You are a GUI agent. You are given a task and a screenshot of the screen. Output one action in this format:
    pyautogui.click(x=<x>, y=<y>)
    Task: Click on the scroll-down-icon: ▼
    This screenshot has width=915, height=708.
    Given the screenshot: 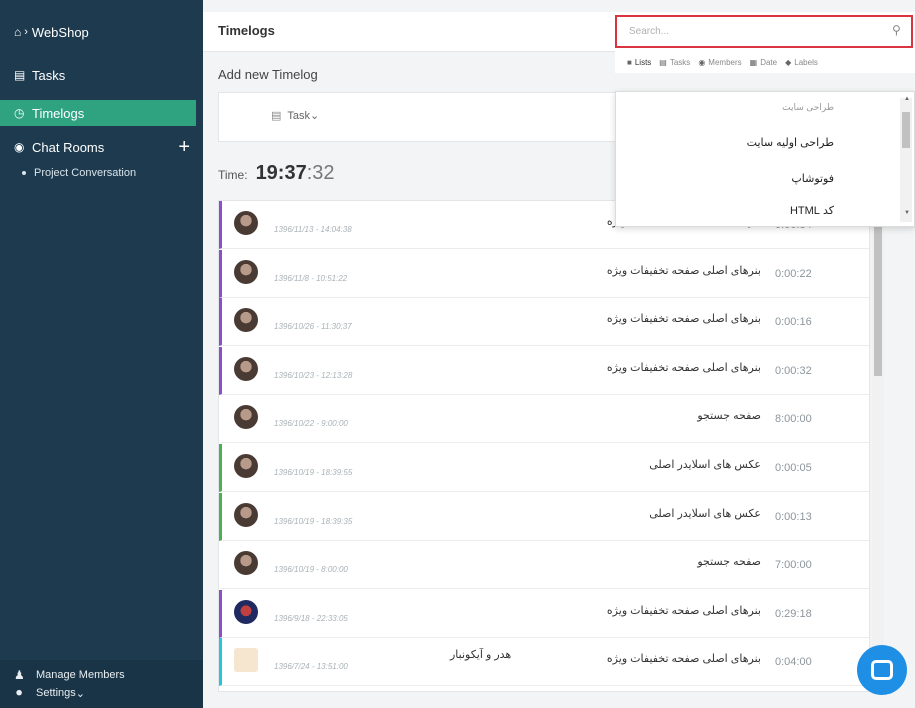 What is the action you would take?
    pyautogui.click(x=907, y=213)
    